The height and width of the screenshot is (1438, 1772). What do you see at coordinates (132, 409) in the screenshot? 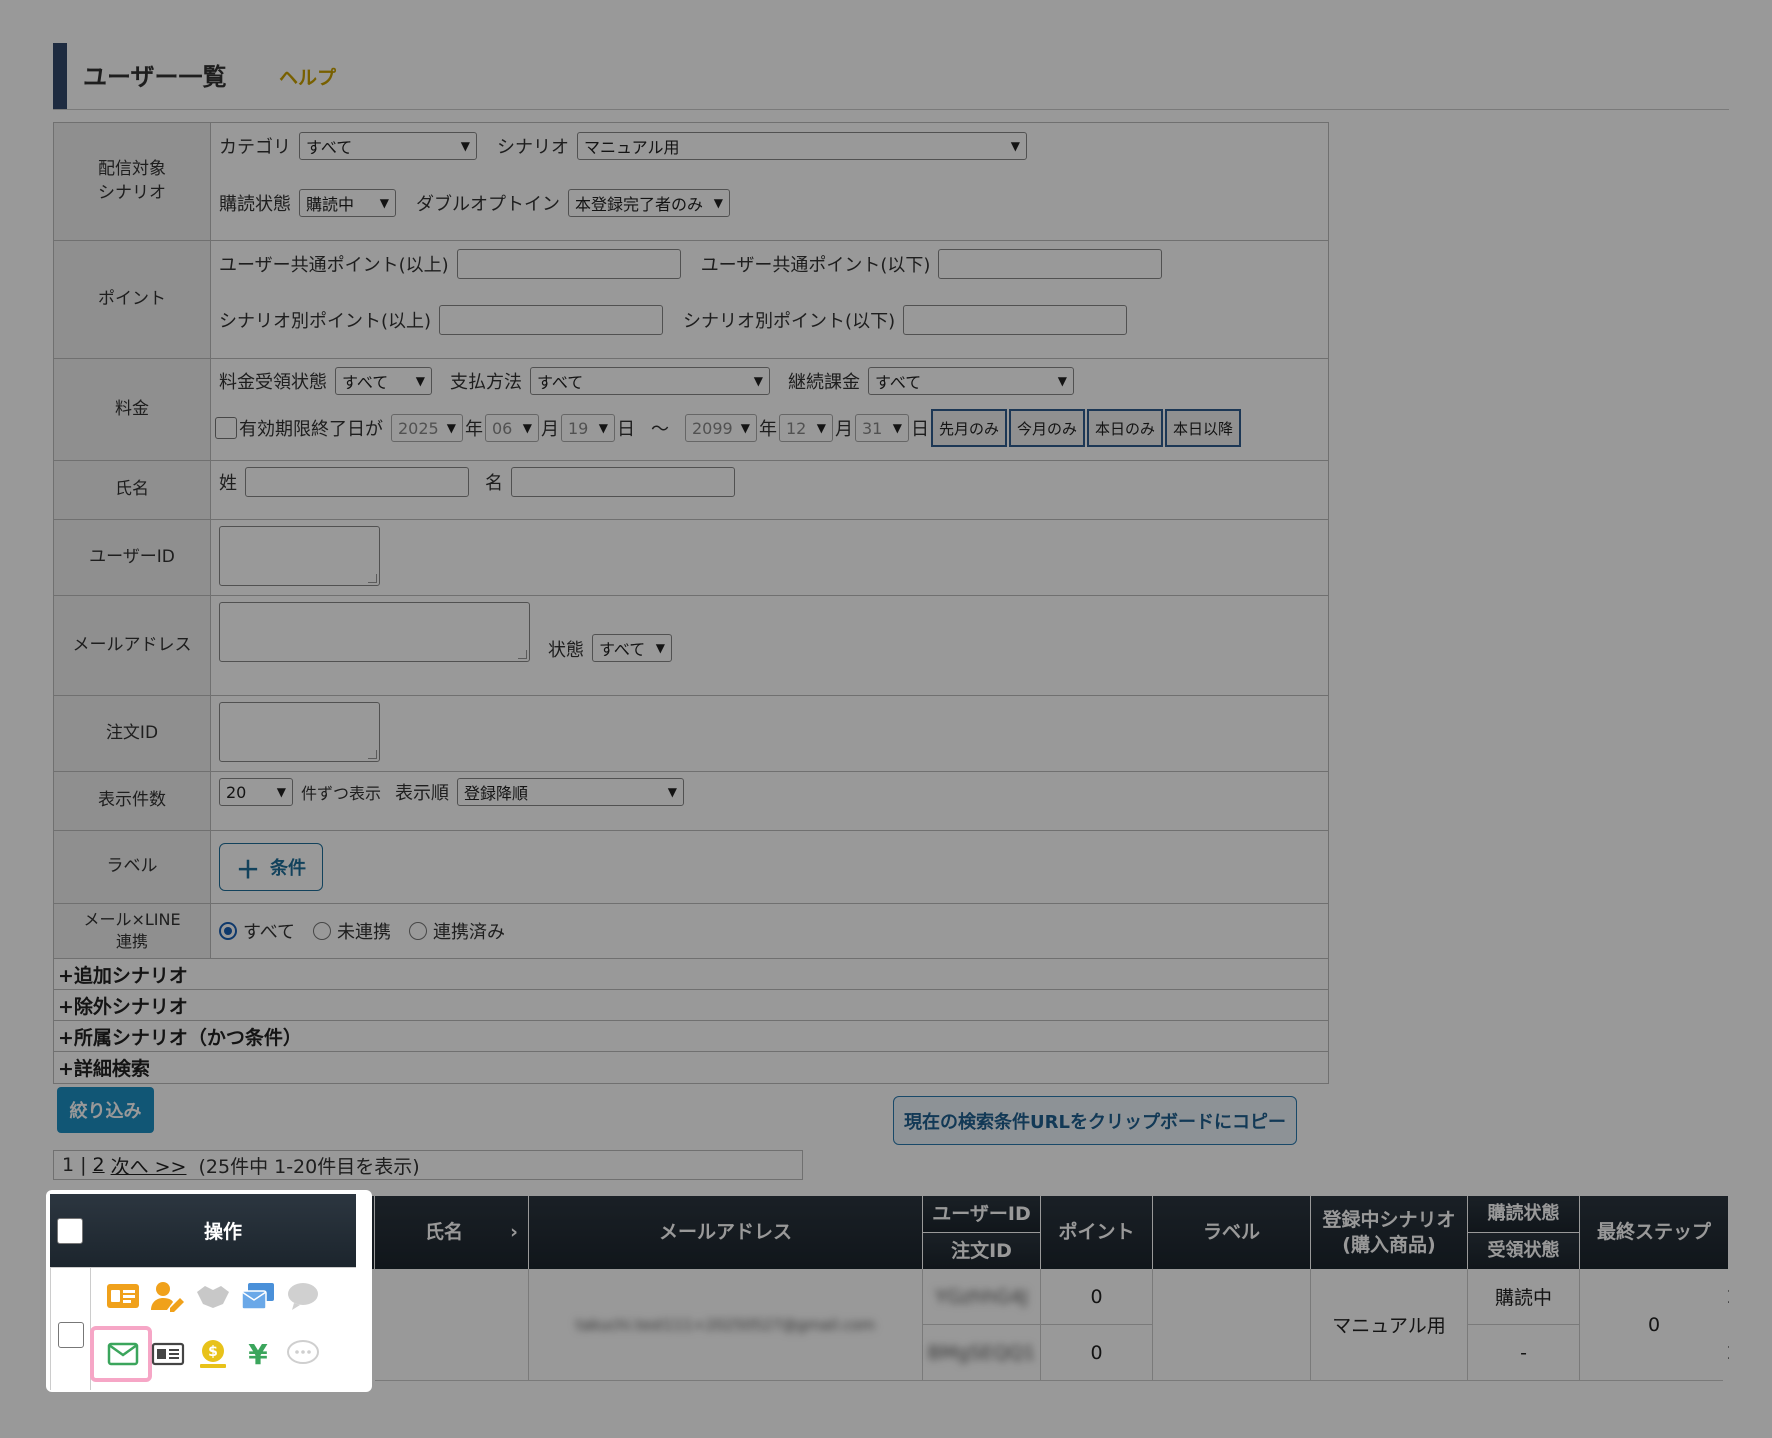
I see `row-label-fee: 料金` at bounding box center [132, 409].